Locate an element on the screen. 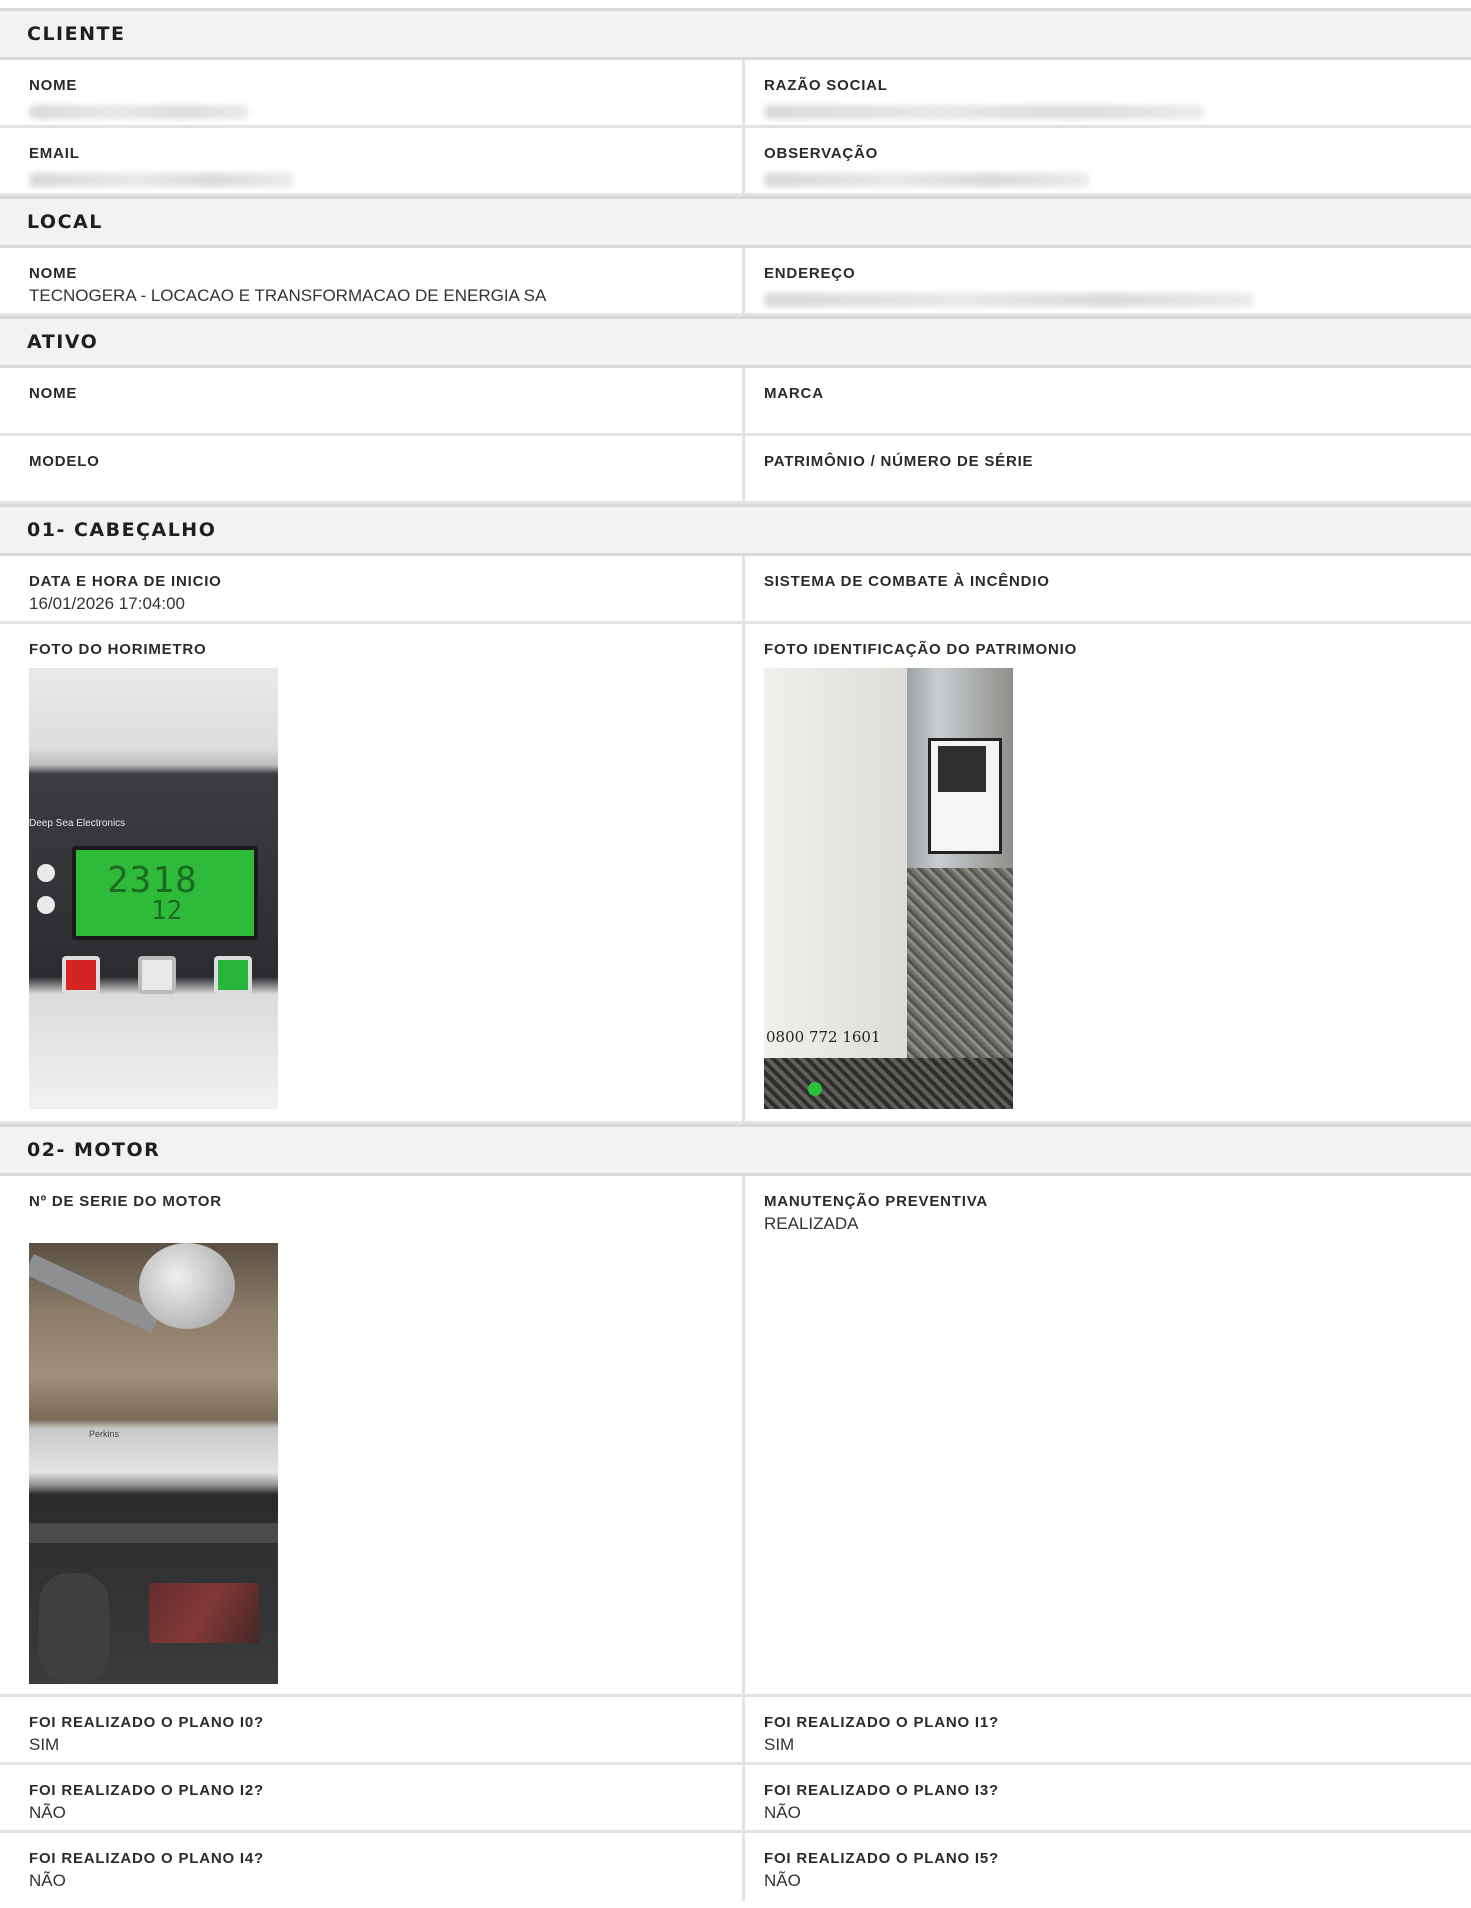  cliente-observacao-field: OBSERVAÇÃO is located at coordinates (1108, 160).